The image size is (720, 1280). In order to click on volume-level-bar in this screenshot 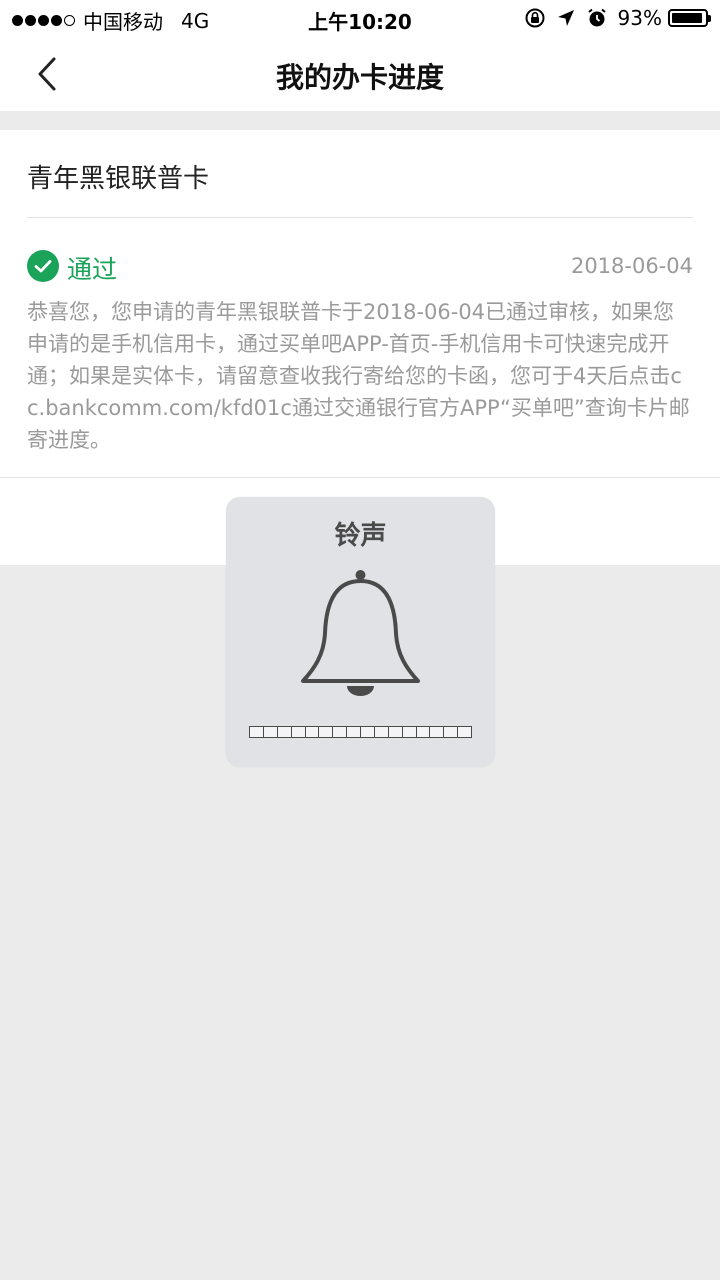, I will do `click(360, 732)`.